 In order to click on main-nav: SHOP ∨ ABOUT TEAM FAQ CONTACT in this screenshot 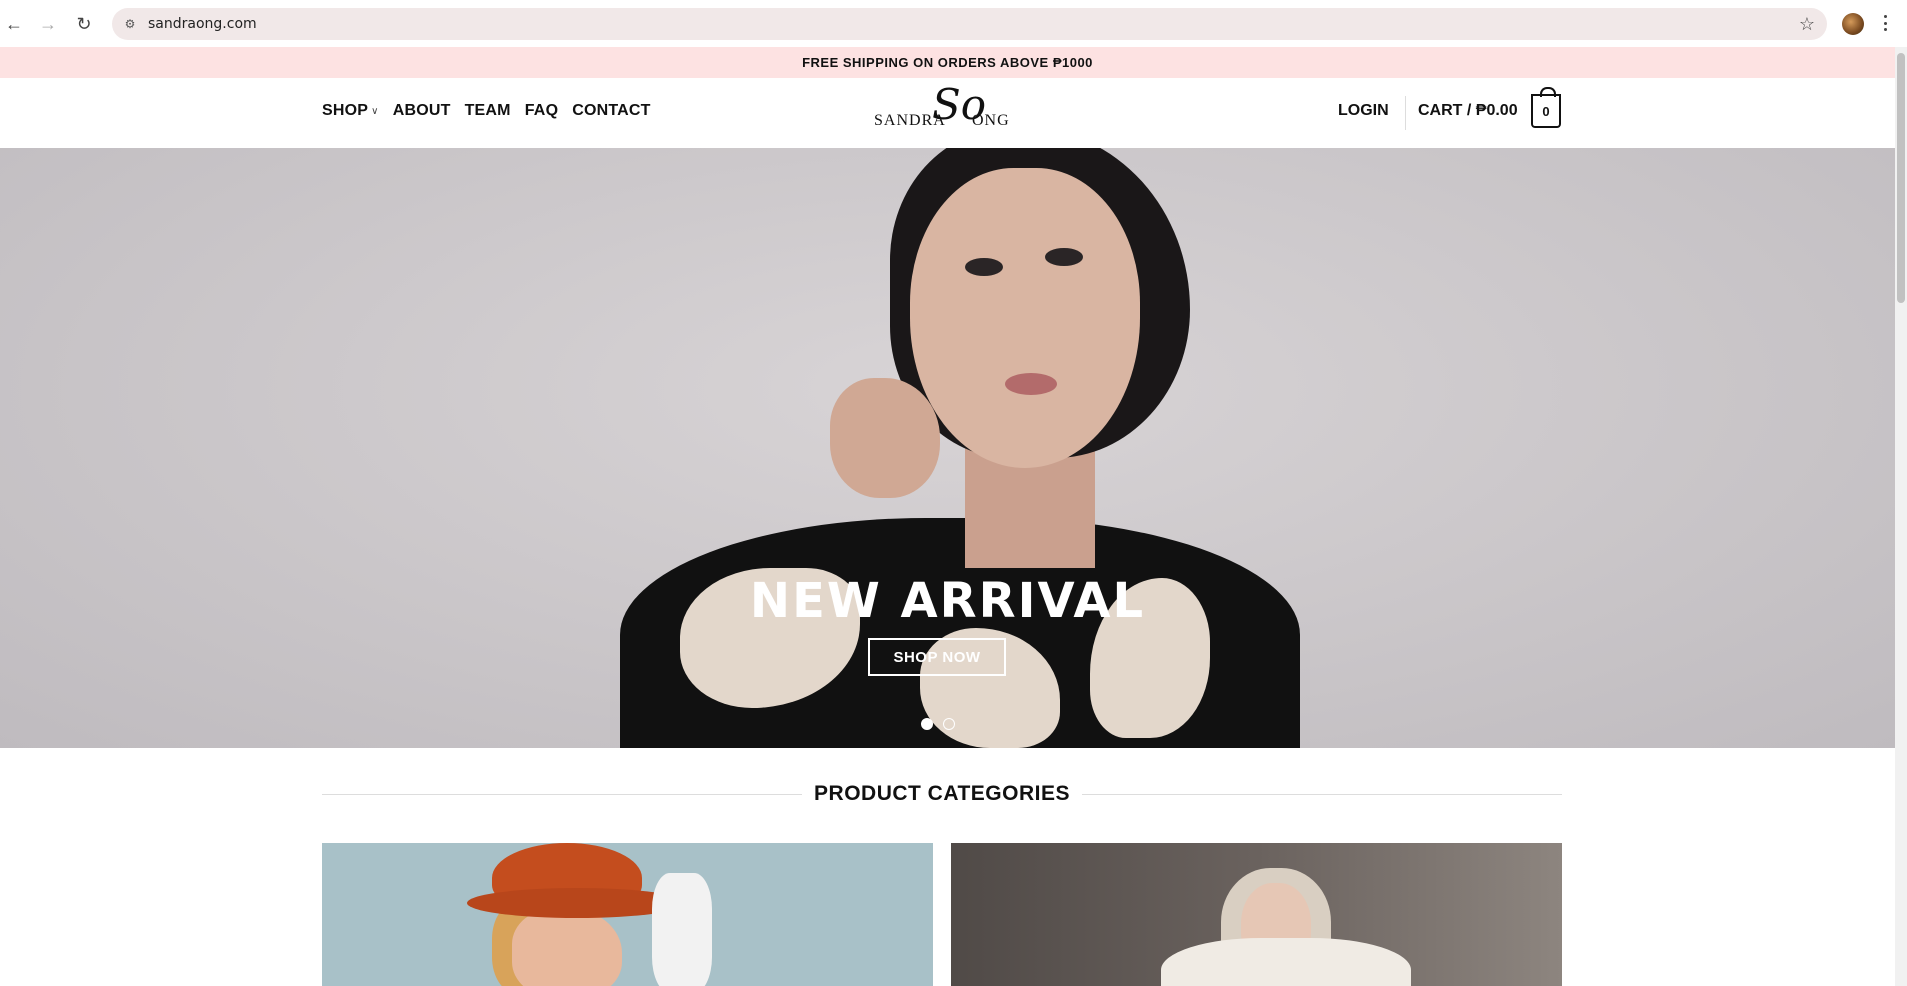, I will do `click(486, 111)`.